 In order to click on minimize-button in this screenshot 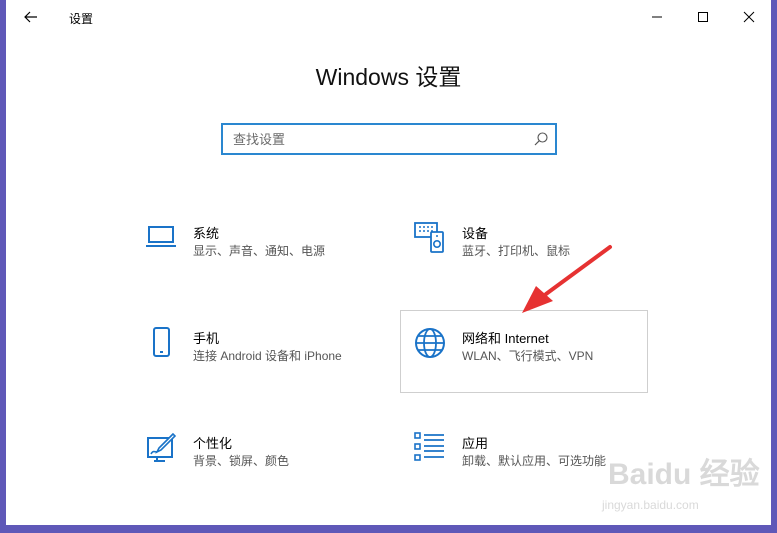, I will do `click(657, 17)`.